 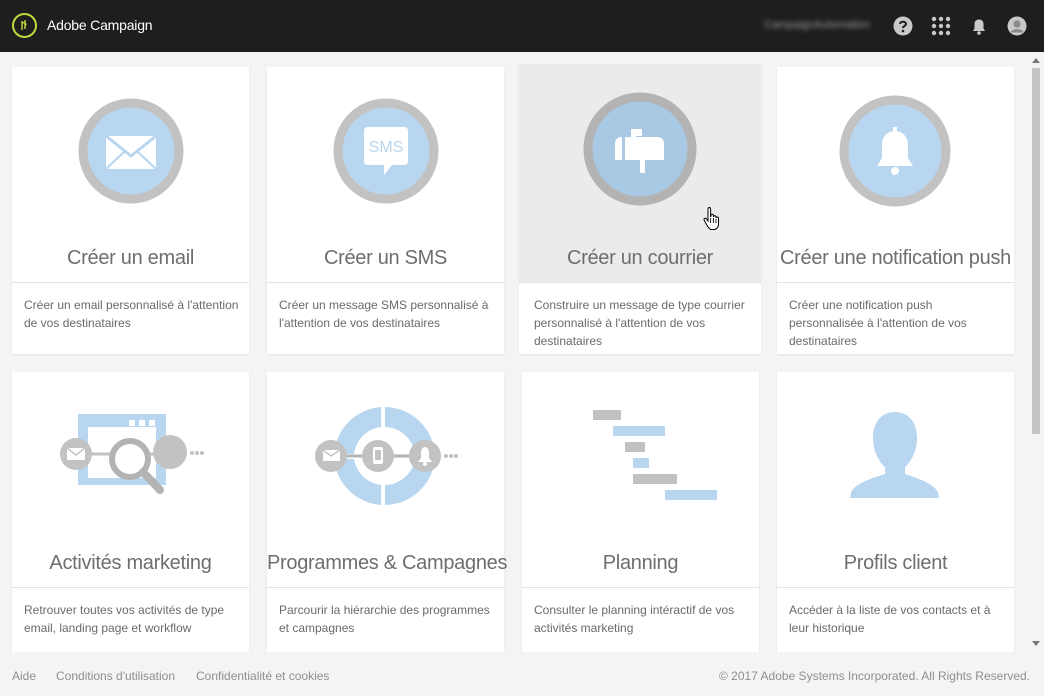 What do you see at coordinates (711, 218) in the screenshot?
I see `hand-cursor-icon` at bounding box center [711, 218].